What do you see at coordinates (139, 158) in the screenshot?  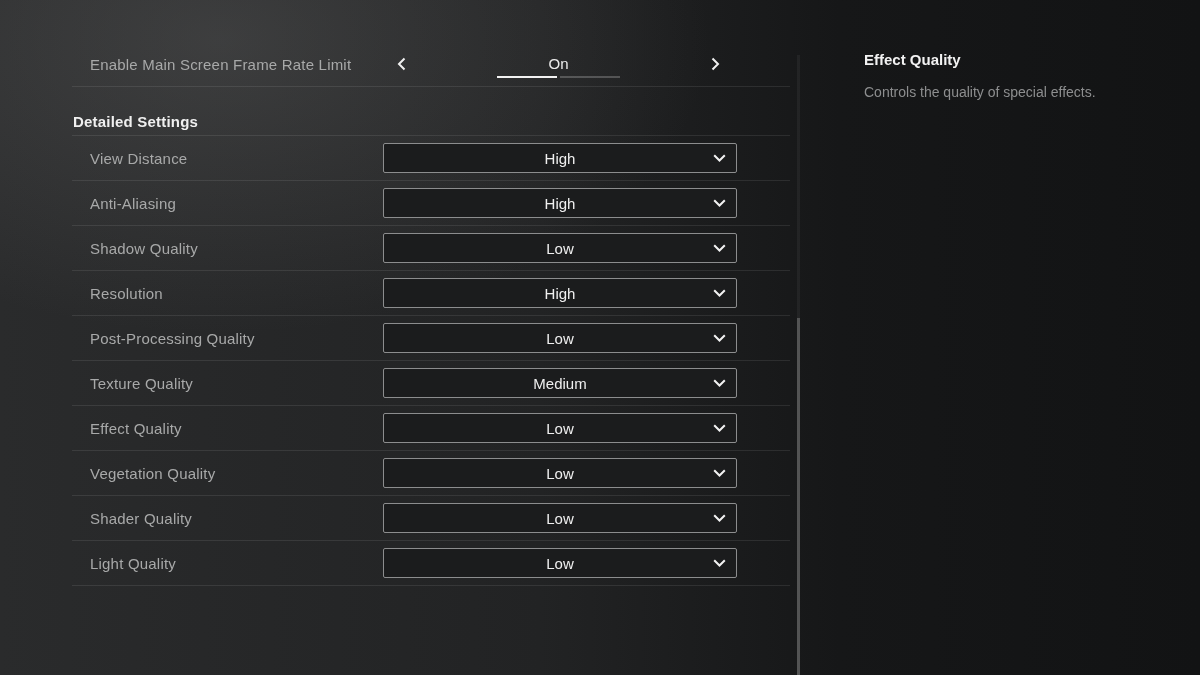 I see `setting-label: View Distance` at bounding box center [139, 158].